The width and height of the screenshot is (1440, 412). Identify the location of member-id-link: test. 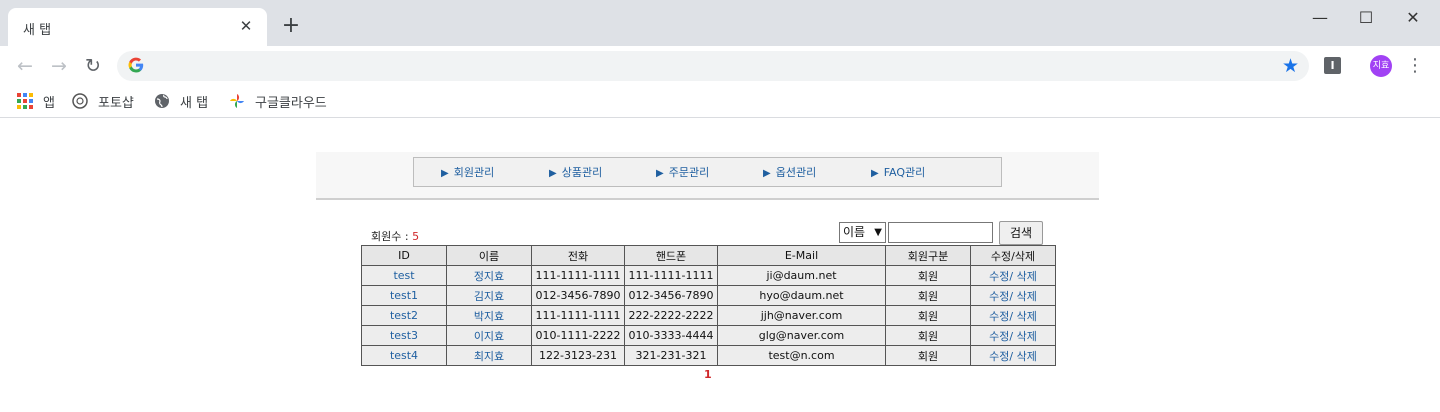
(404, 275).